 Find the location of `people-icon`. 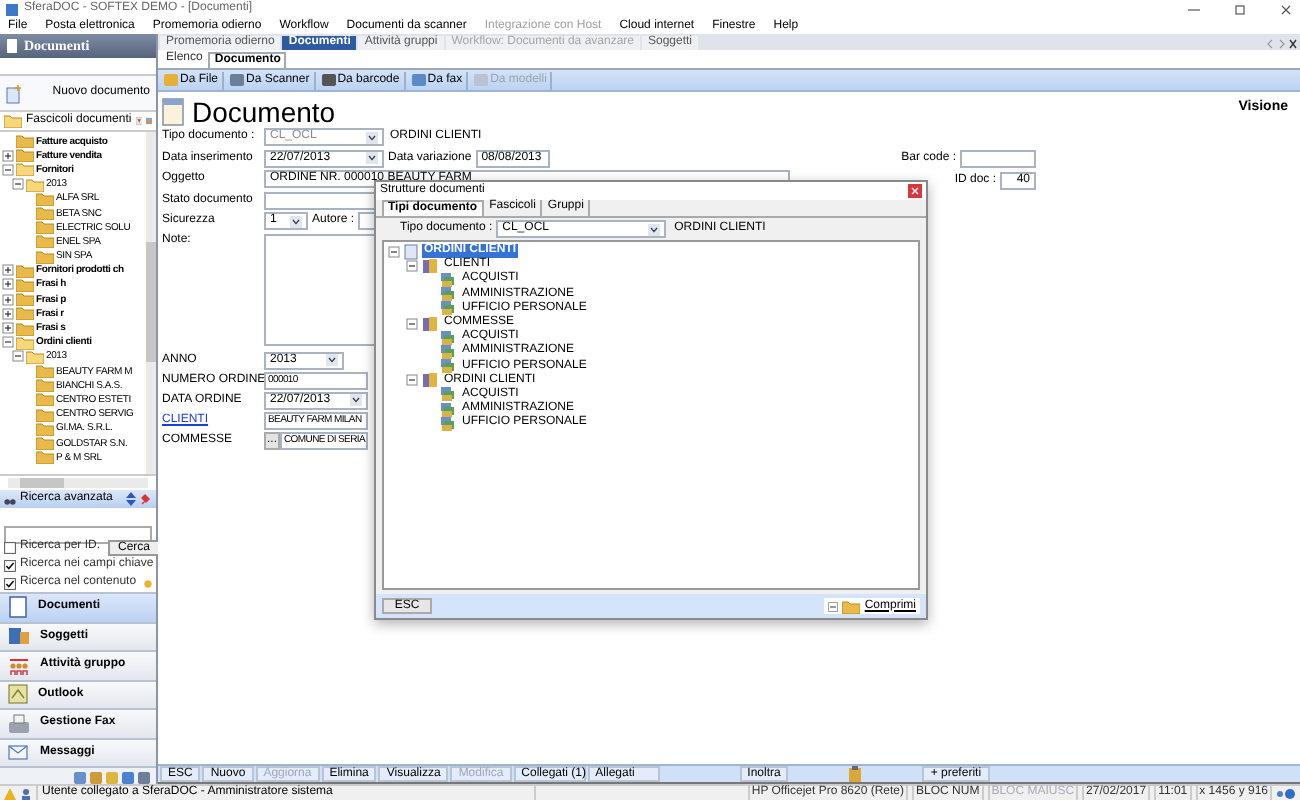

people-icon is located at coordinates (19, 636).